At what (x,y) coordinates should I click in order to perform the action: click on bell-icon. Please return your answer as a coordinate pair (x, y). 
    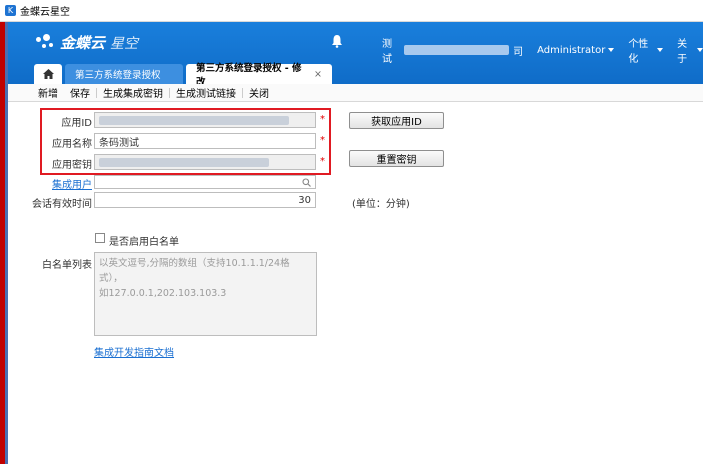
    Looking at the image, I should click on (337, 41).